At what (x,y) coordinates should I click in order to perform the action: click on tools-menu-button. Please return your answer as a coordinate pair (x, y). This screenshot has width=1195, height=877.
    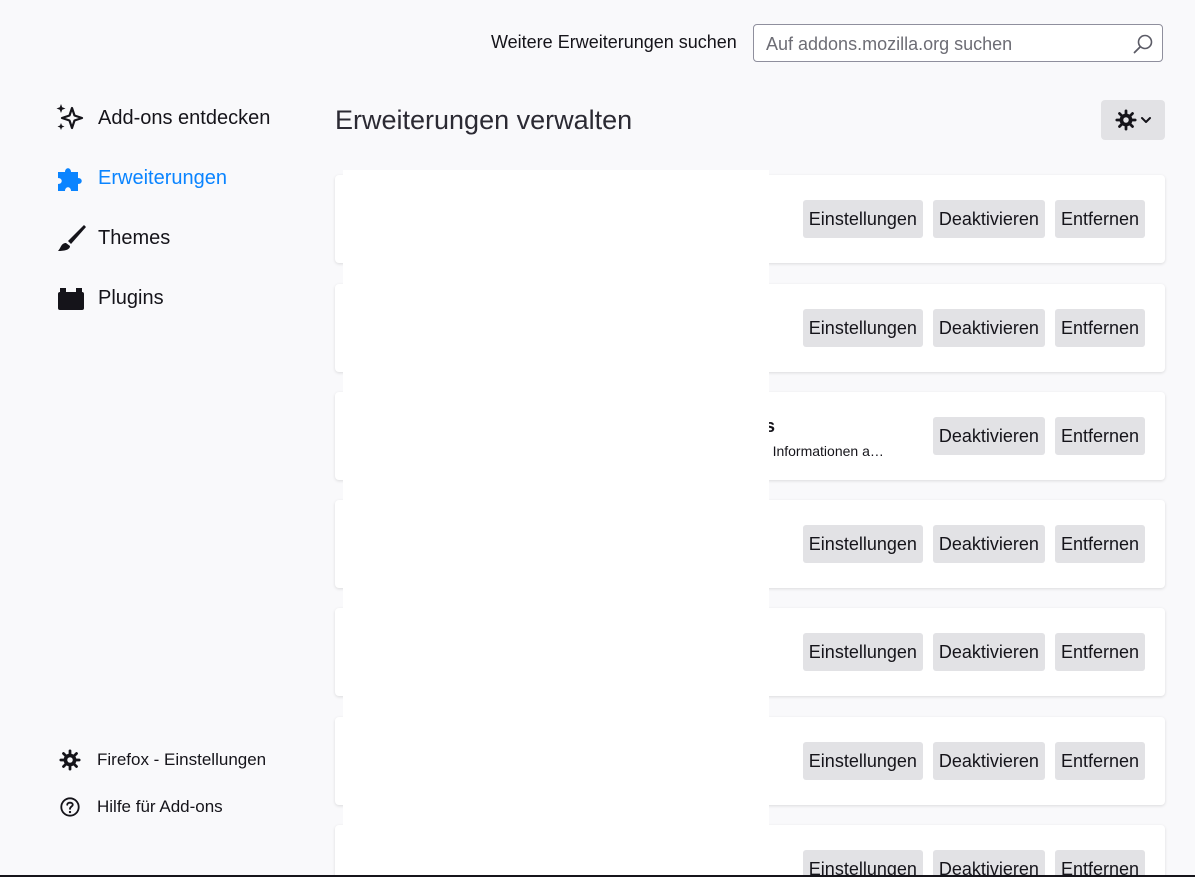
    Looking at the image, I should click on (1133, 120).